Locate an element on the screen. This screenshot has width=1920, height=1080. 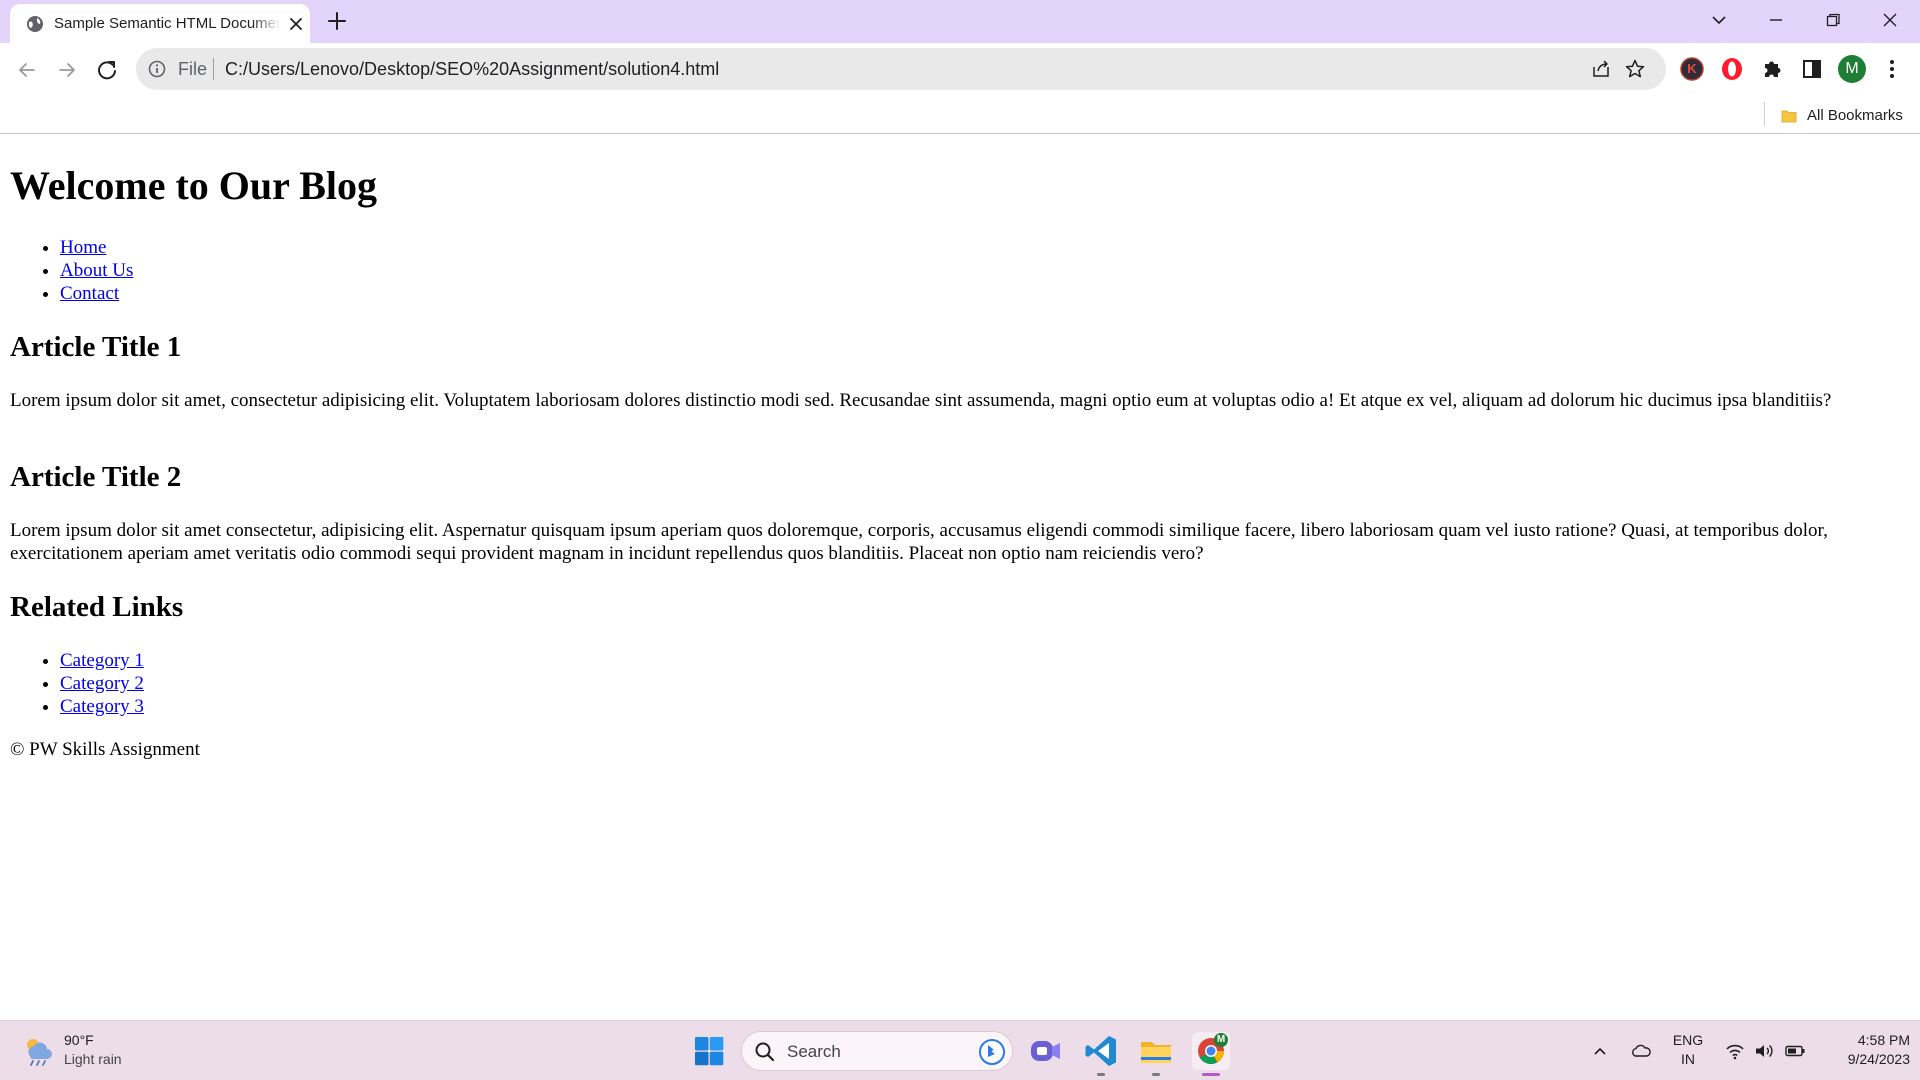
language-indicator: ENG IN is located at coordinates (1688, 1051).